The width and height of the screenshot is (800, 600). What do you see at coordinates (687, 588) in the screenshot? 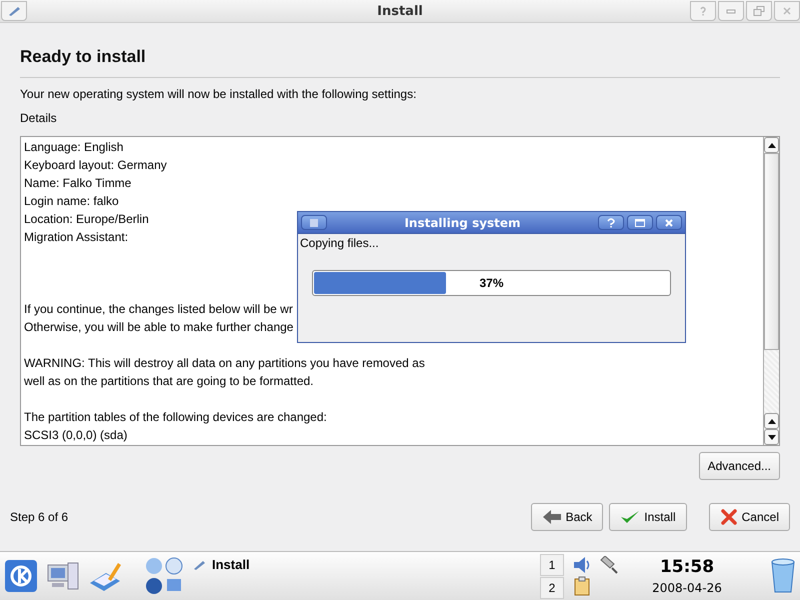
I see `clock-date: 2008-04-26` at bounding box center [687, 588].